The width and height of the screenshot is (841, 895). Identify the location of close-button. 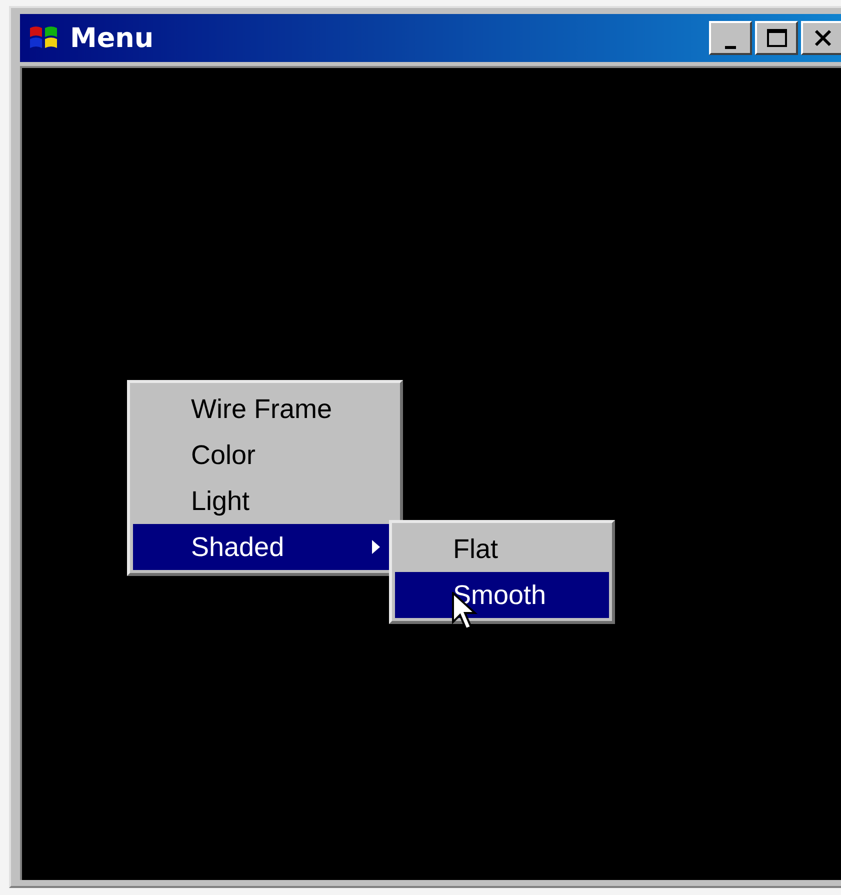
(821, 38).